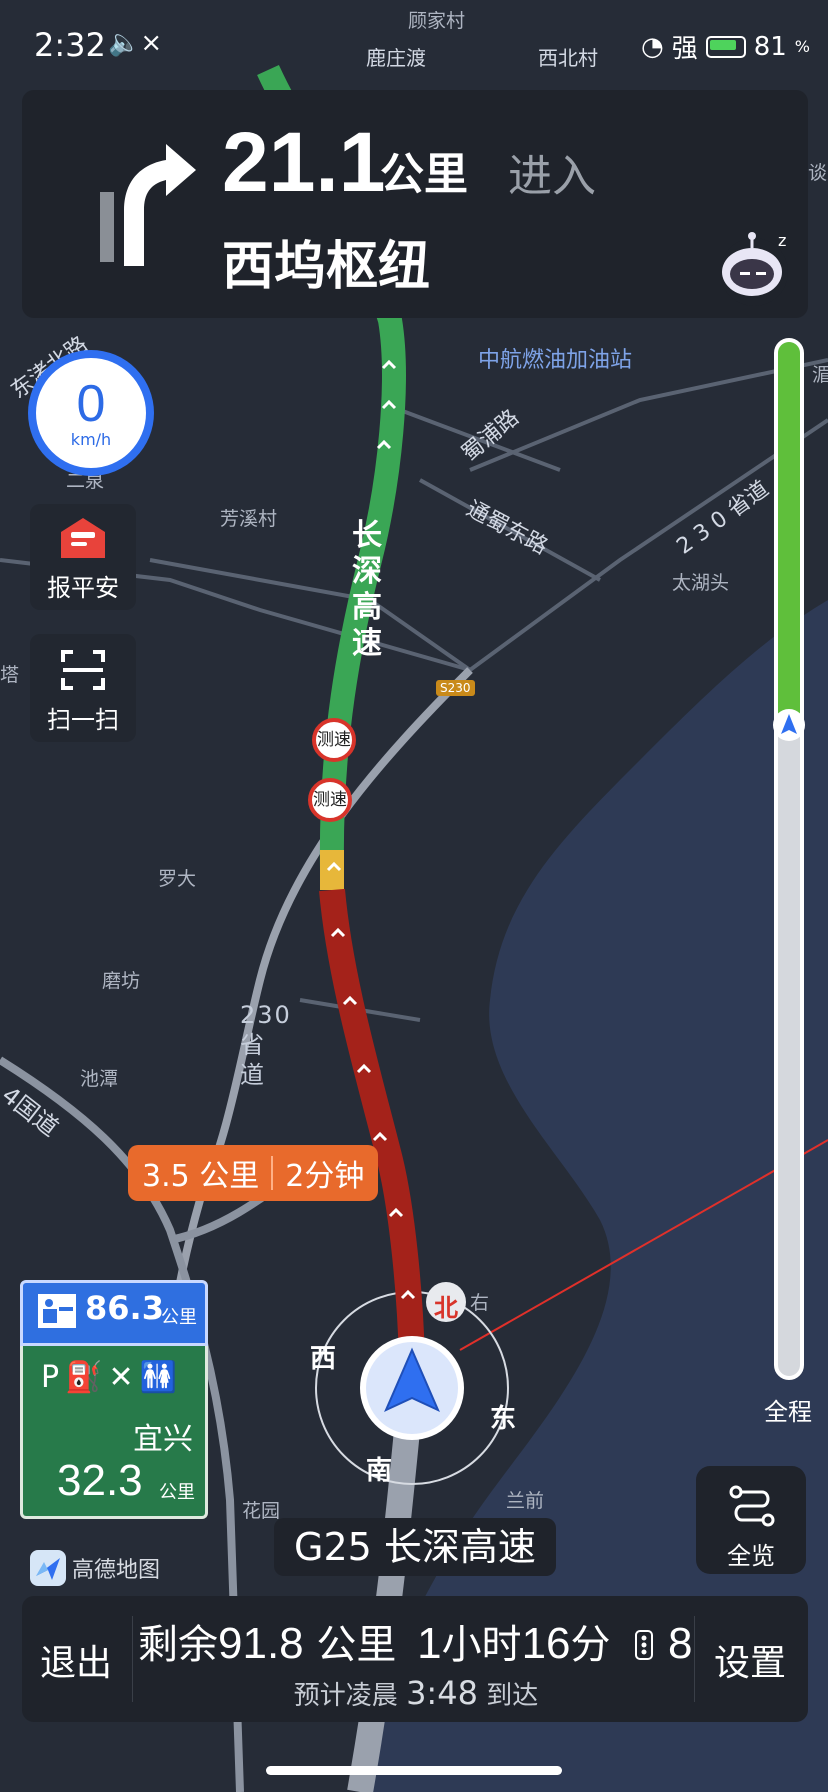 This screenshot has height=1792, width=828. What do you see at coordinates (414, 1770) in the screenshot?
I see `home-indicator` at bounding box center [414, 1770].